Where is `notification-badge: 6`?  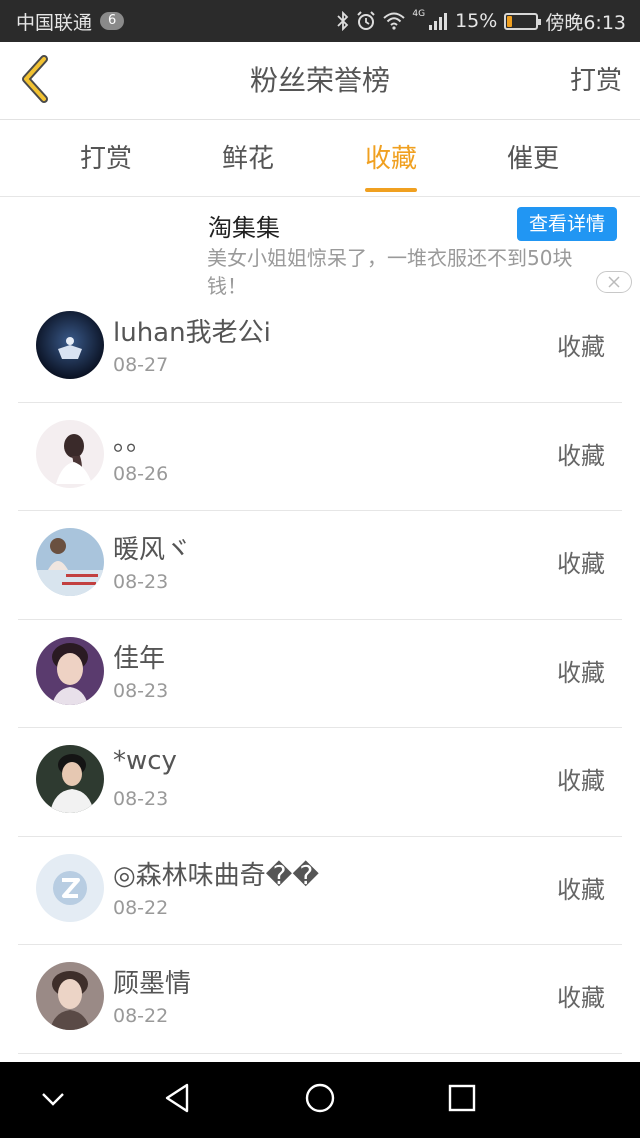
notification-badge: 6 is located at coordinates (112, 21).